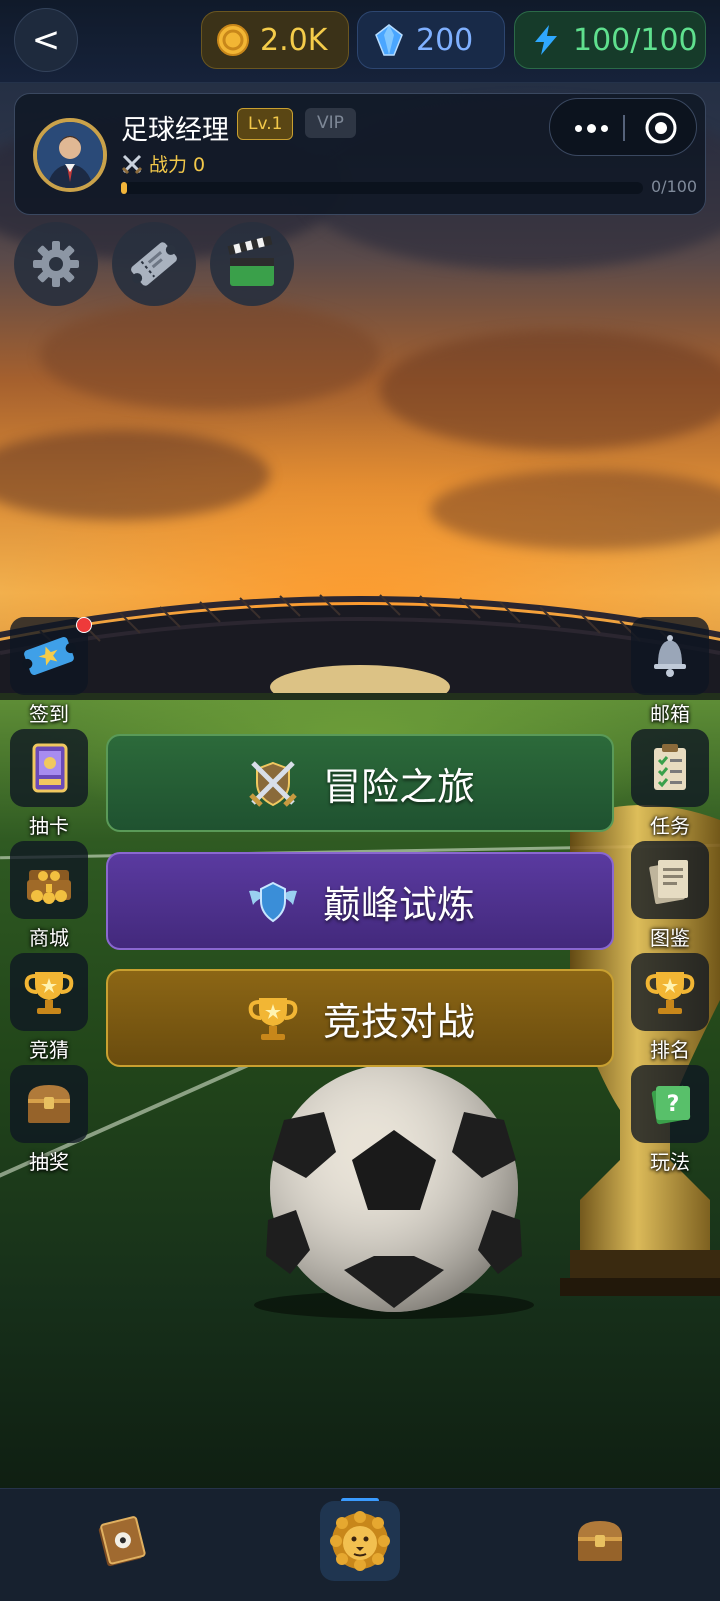 This screenshot has width=720, height=1601. Describe the element at coordinates (49, 887) in the screenshot. I see `treasure-gold-icon` at that location.